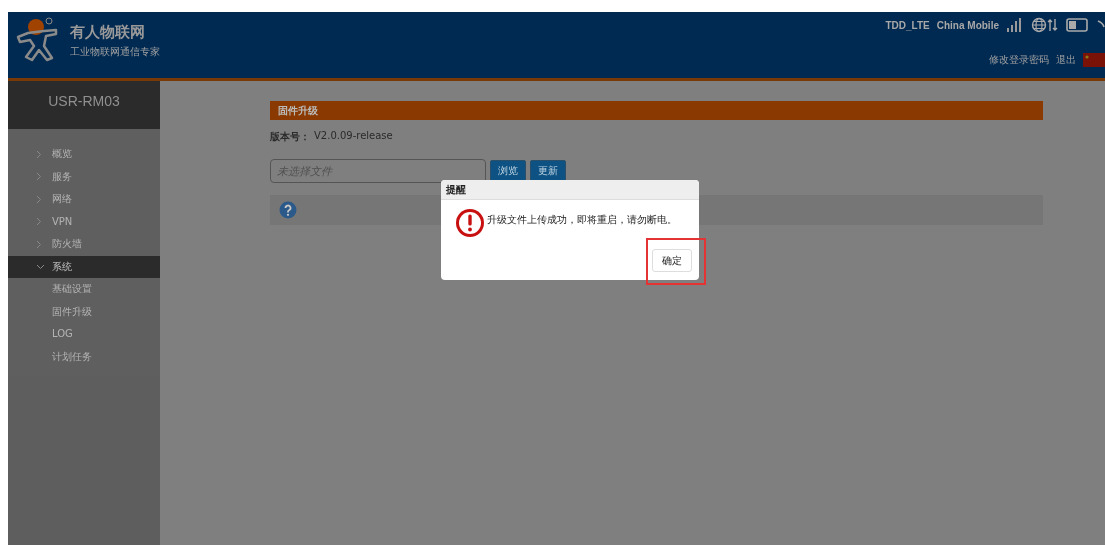 This screenshot has height=545, width=1105. I want to click on chevron-down-icon, so click(40, 266).